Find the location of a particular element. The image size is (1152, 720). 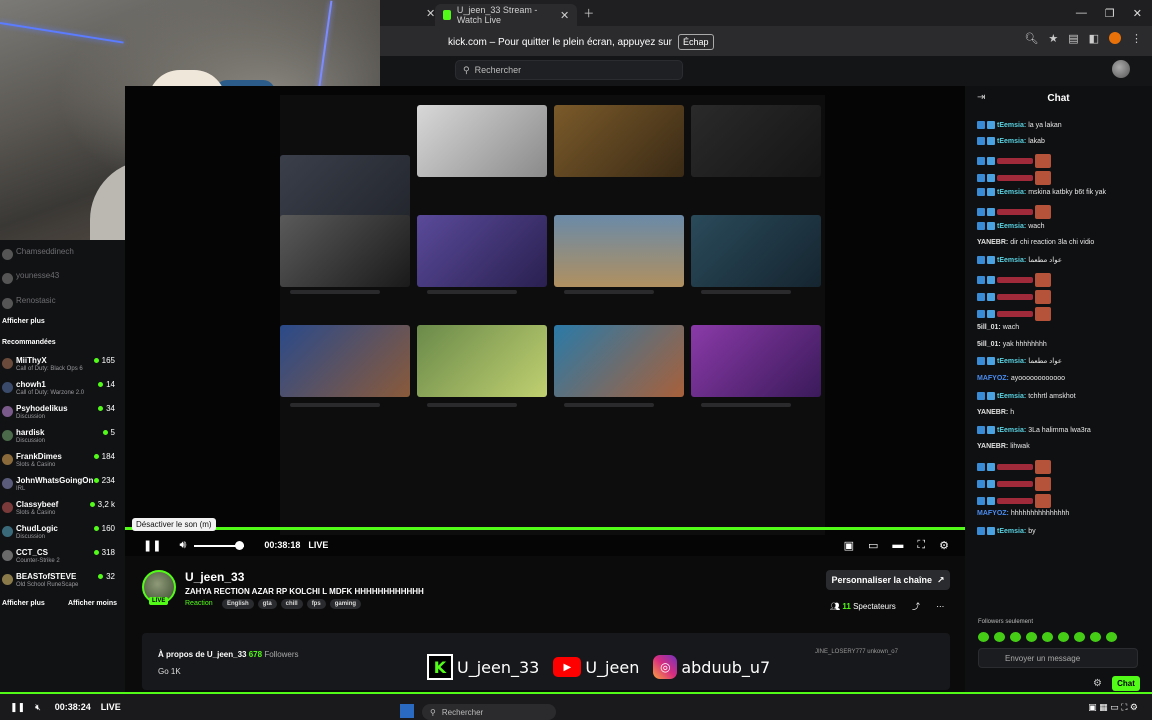

channel-name: U_jeen_33 is located at coordinates (214, 577).